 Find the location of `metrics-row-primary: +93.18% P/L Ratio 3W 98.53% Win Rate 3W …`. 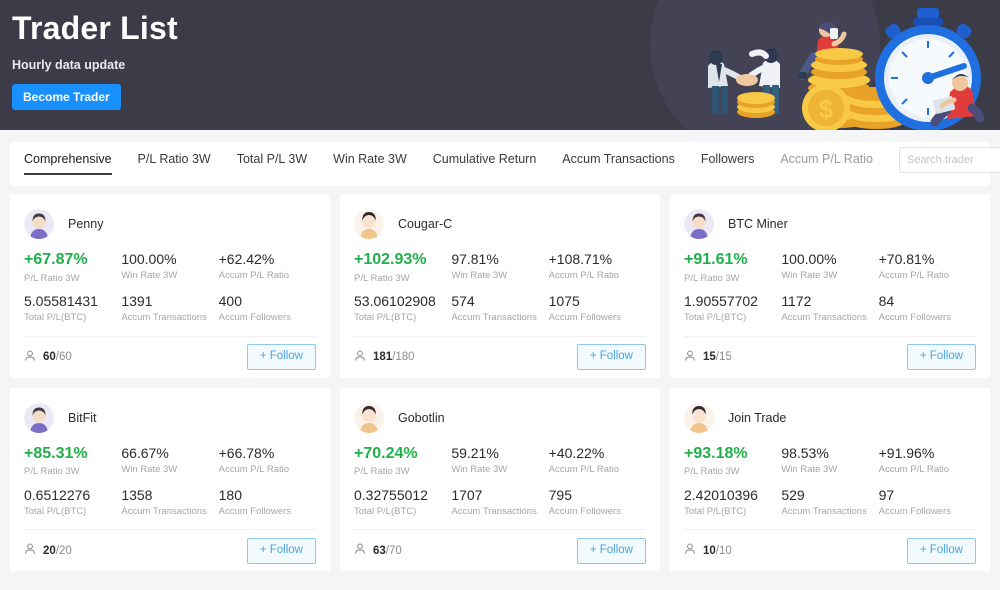

metrics-row-primary: +93.18% P/L Ratio 3W 98.53% Win Rate 3W … is located at coordinates (830, 461).